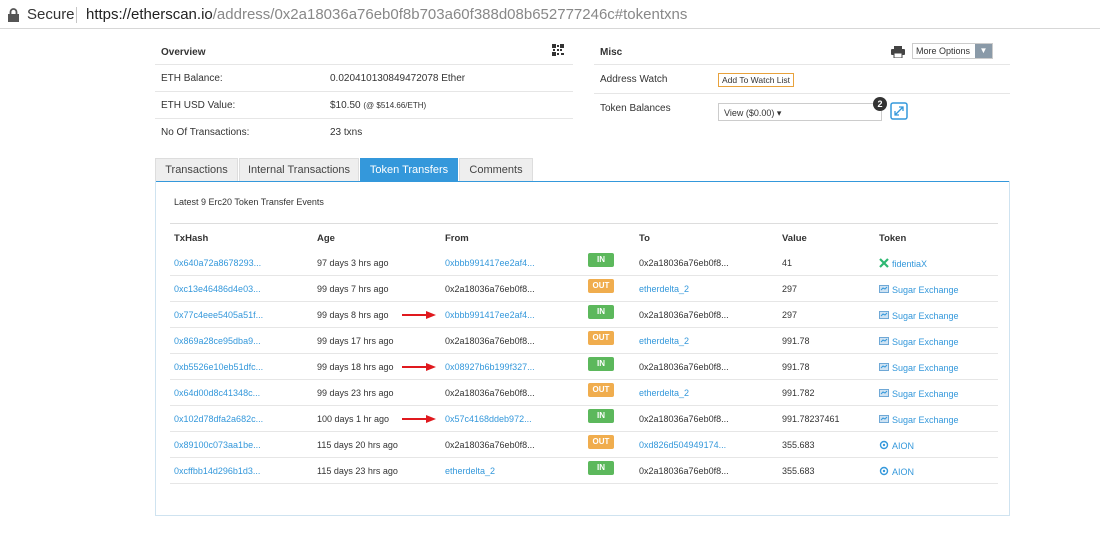 The image size is (1100, 533). I want to click on eth-balance-label: ETH Balance:, so click(192, 78).